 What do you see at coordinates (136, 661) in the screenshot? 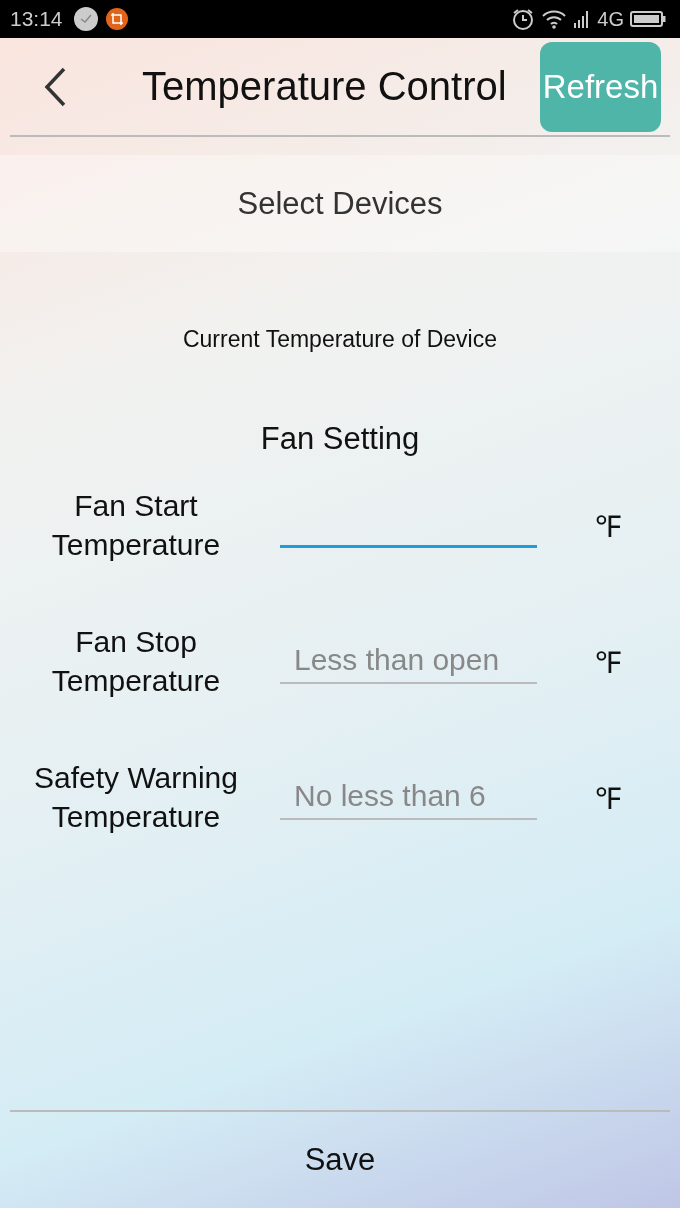
I see `field-label: Fan Stop Temperature` at bounding box center [136, 661].